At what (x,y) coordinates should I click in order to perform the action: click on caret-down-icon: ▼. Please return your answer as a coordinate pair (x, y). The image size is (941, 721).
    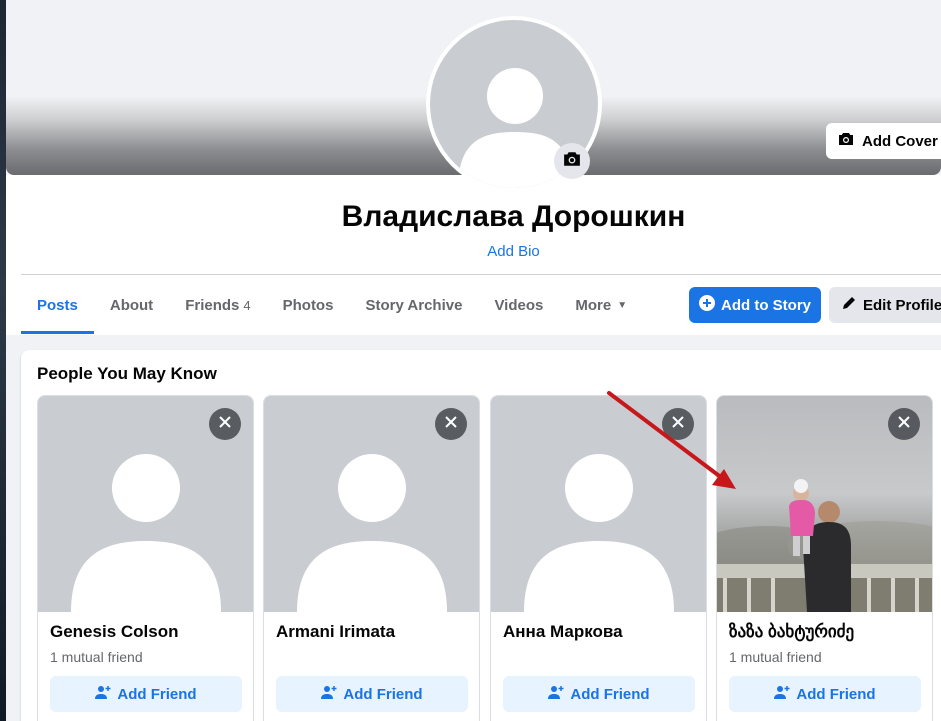
    Looking at the image, I should click on (622, 305).